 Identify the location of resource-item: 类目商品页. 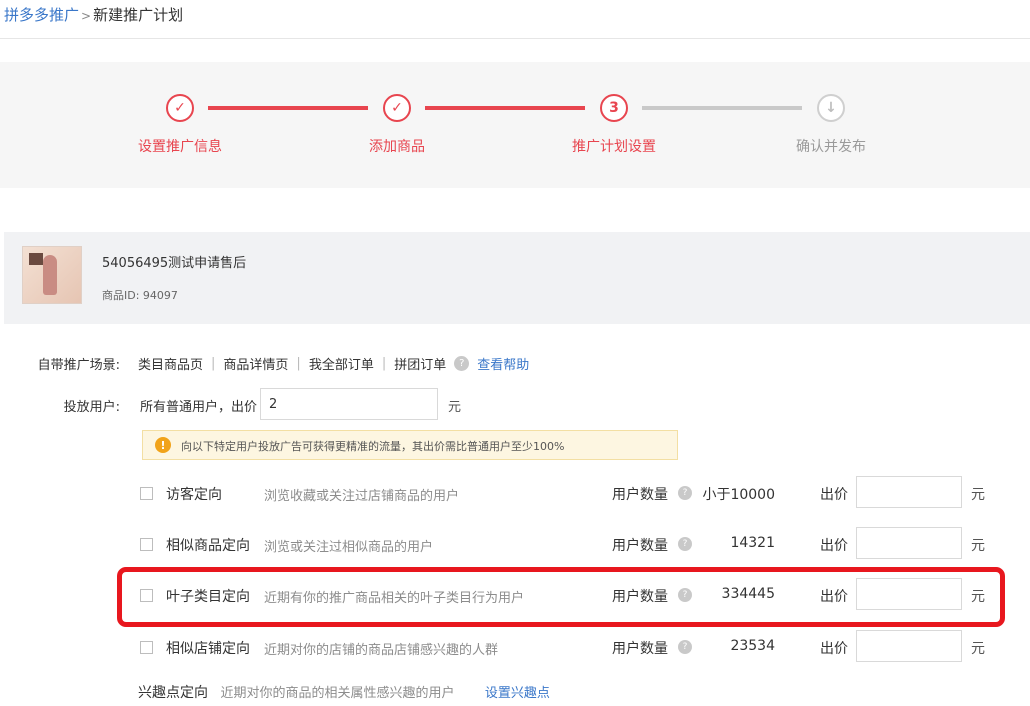
(171, 365).